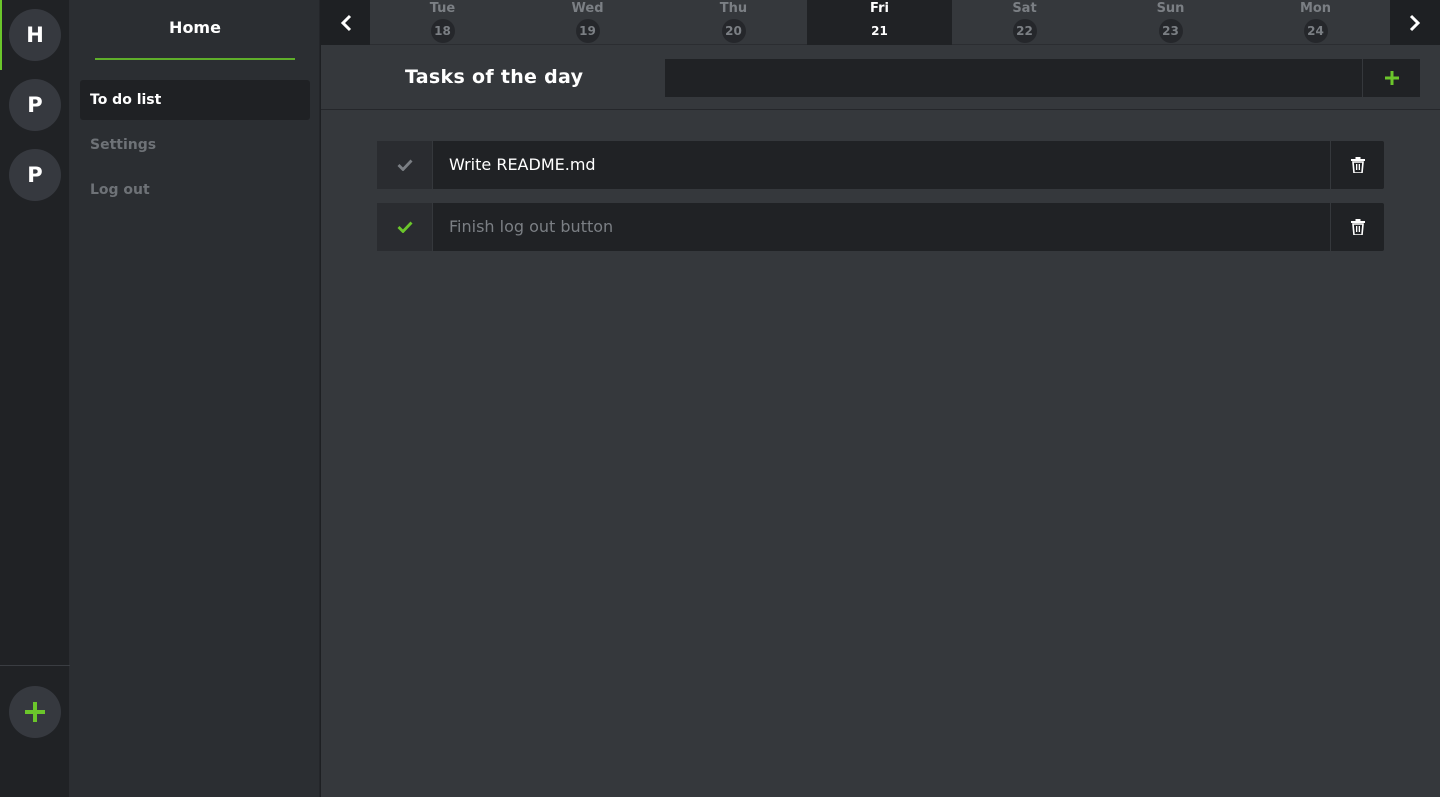 The image size is (1440, 797). Describe the element at coordinates (494, 77) in the screenshot. I see `page-title: Tasks of the day` at that location.